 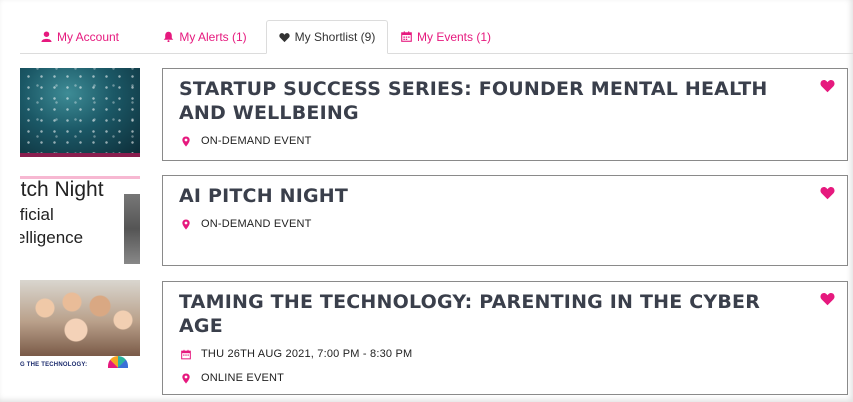 What do you see at coordinates (62, 189) in the screenshot?
I see `thumbnail-text: itch Night` at bounding box center [62, 189].